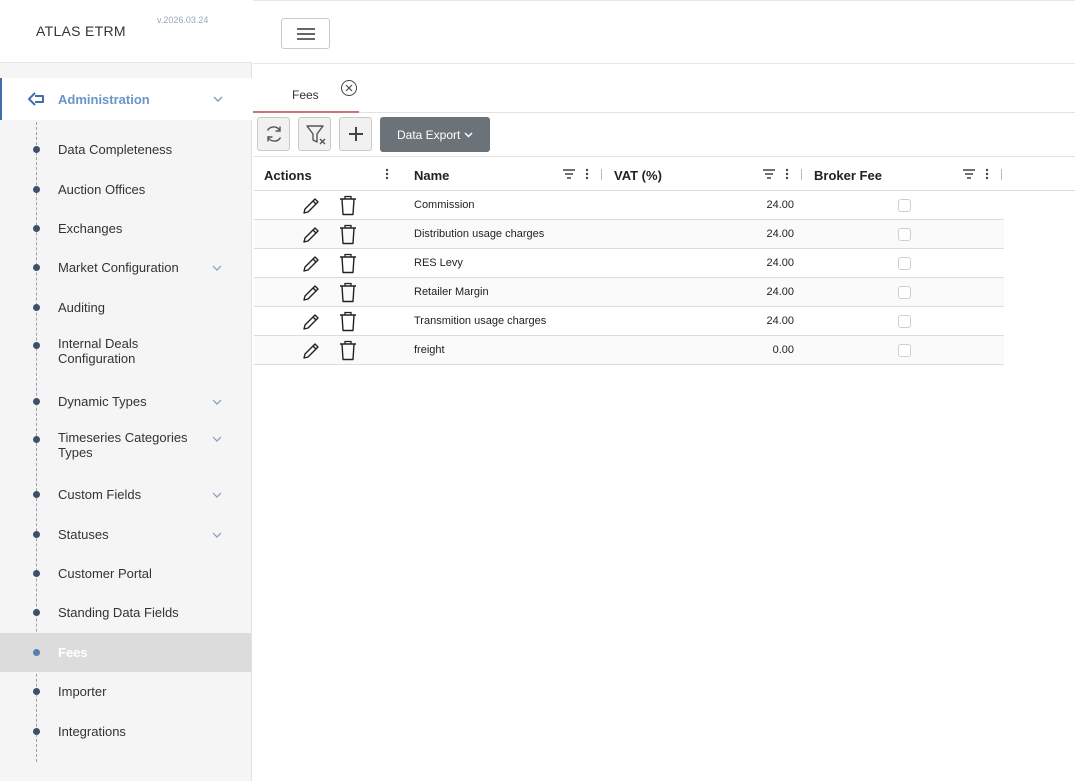  Describe the element at coordinates (115, 149) in the screenshot. I see `sidebar-item-label: Data Completeness` at that location.